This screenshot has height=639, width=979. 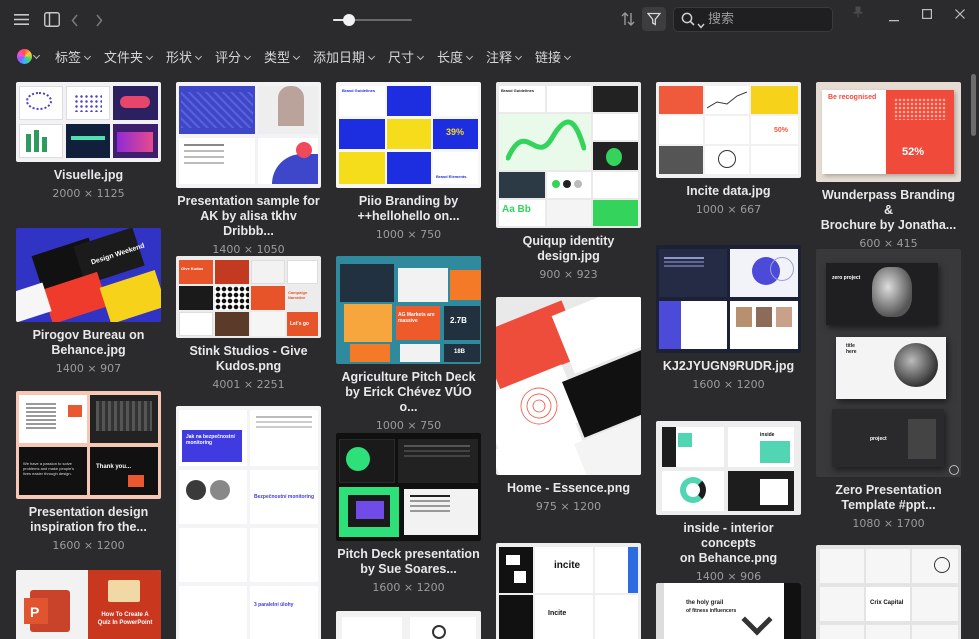 I want to click on thumb-text: 39%, so click(x=455, y=132).